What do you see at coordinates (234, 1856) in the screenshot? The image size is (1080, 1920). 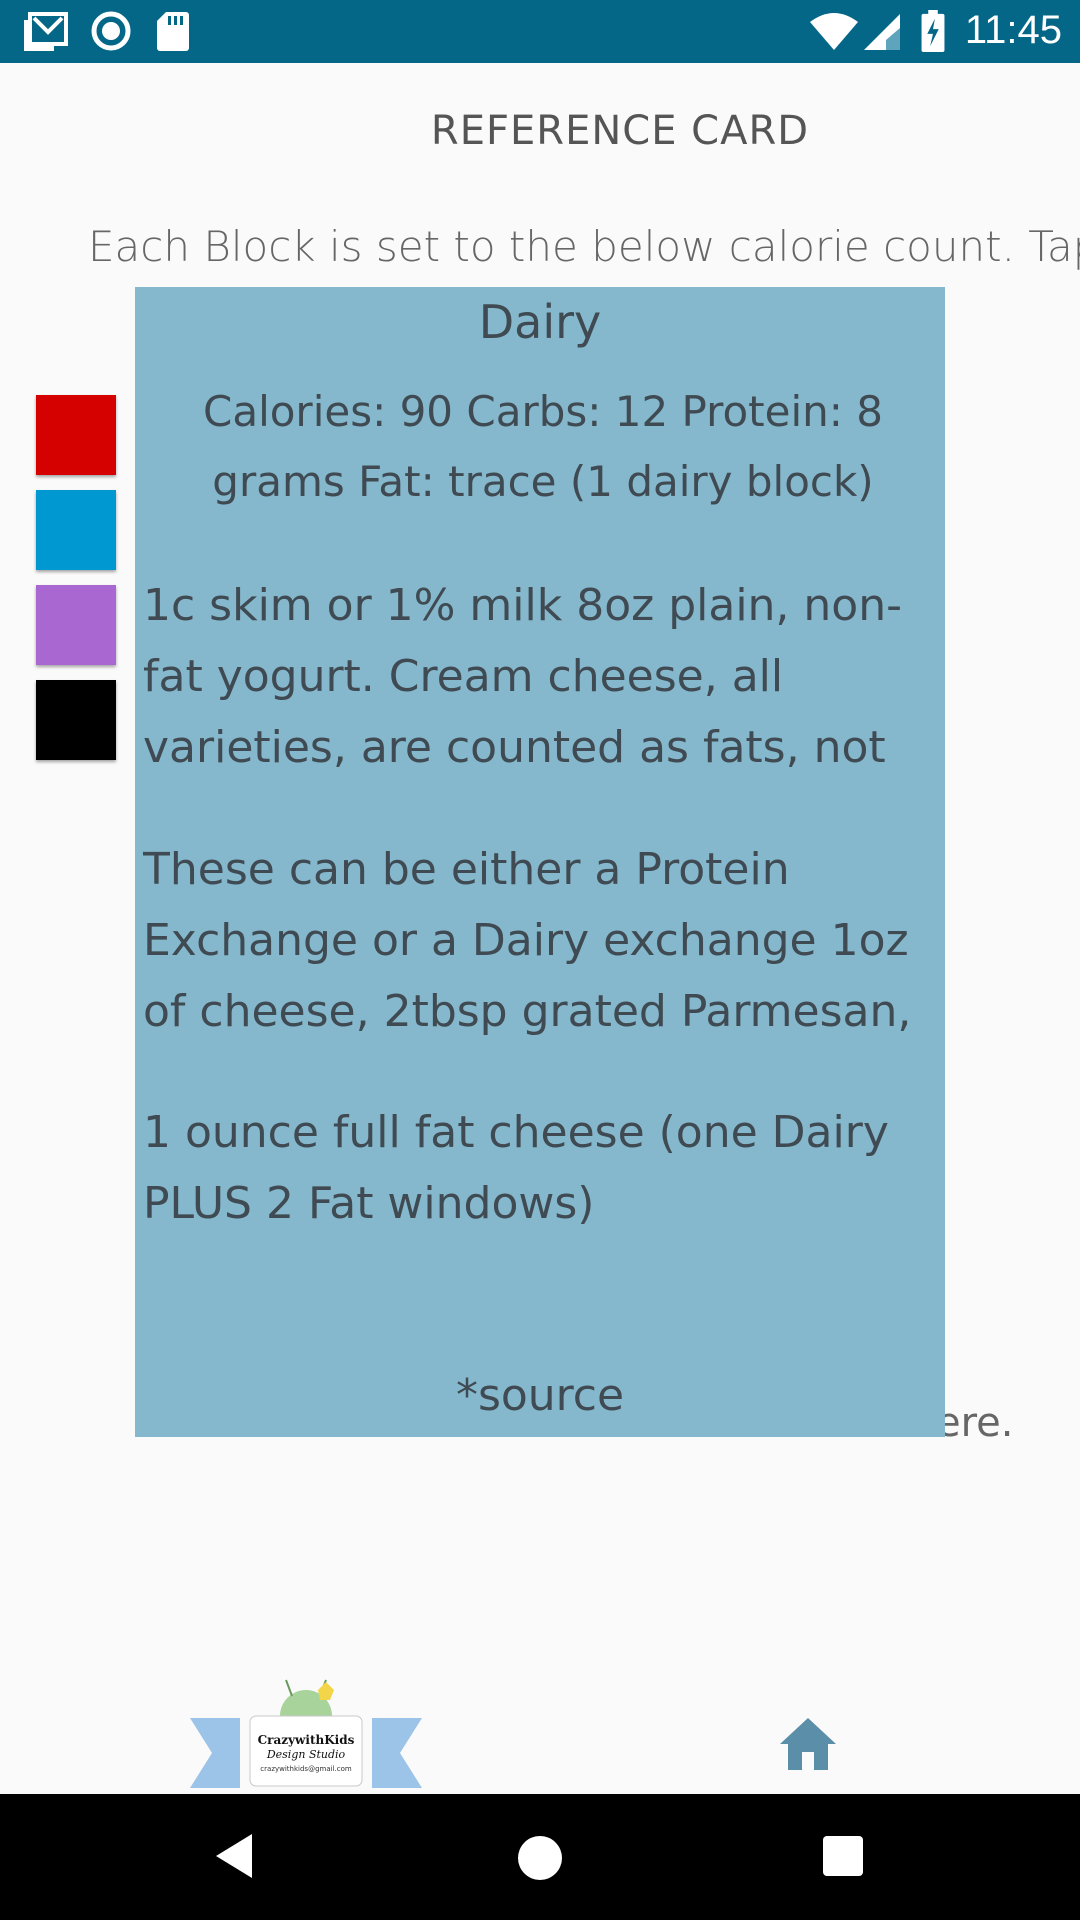 I see `back-icon` at bounding box center [234, 1856].